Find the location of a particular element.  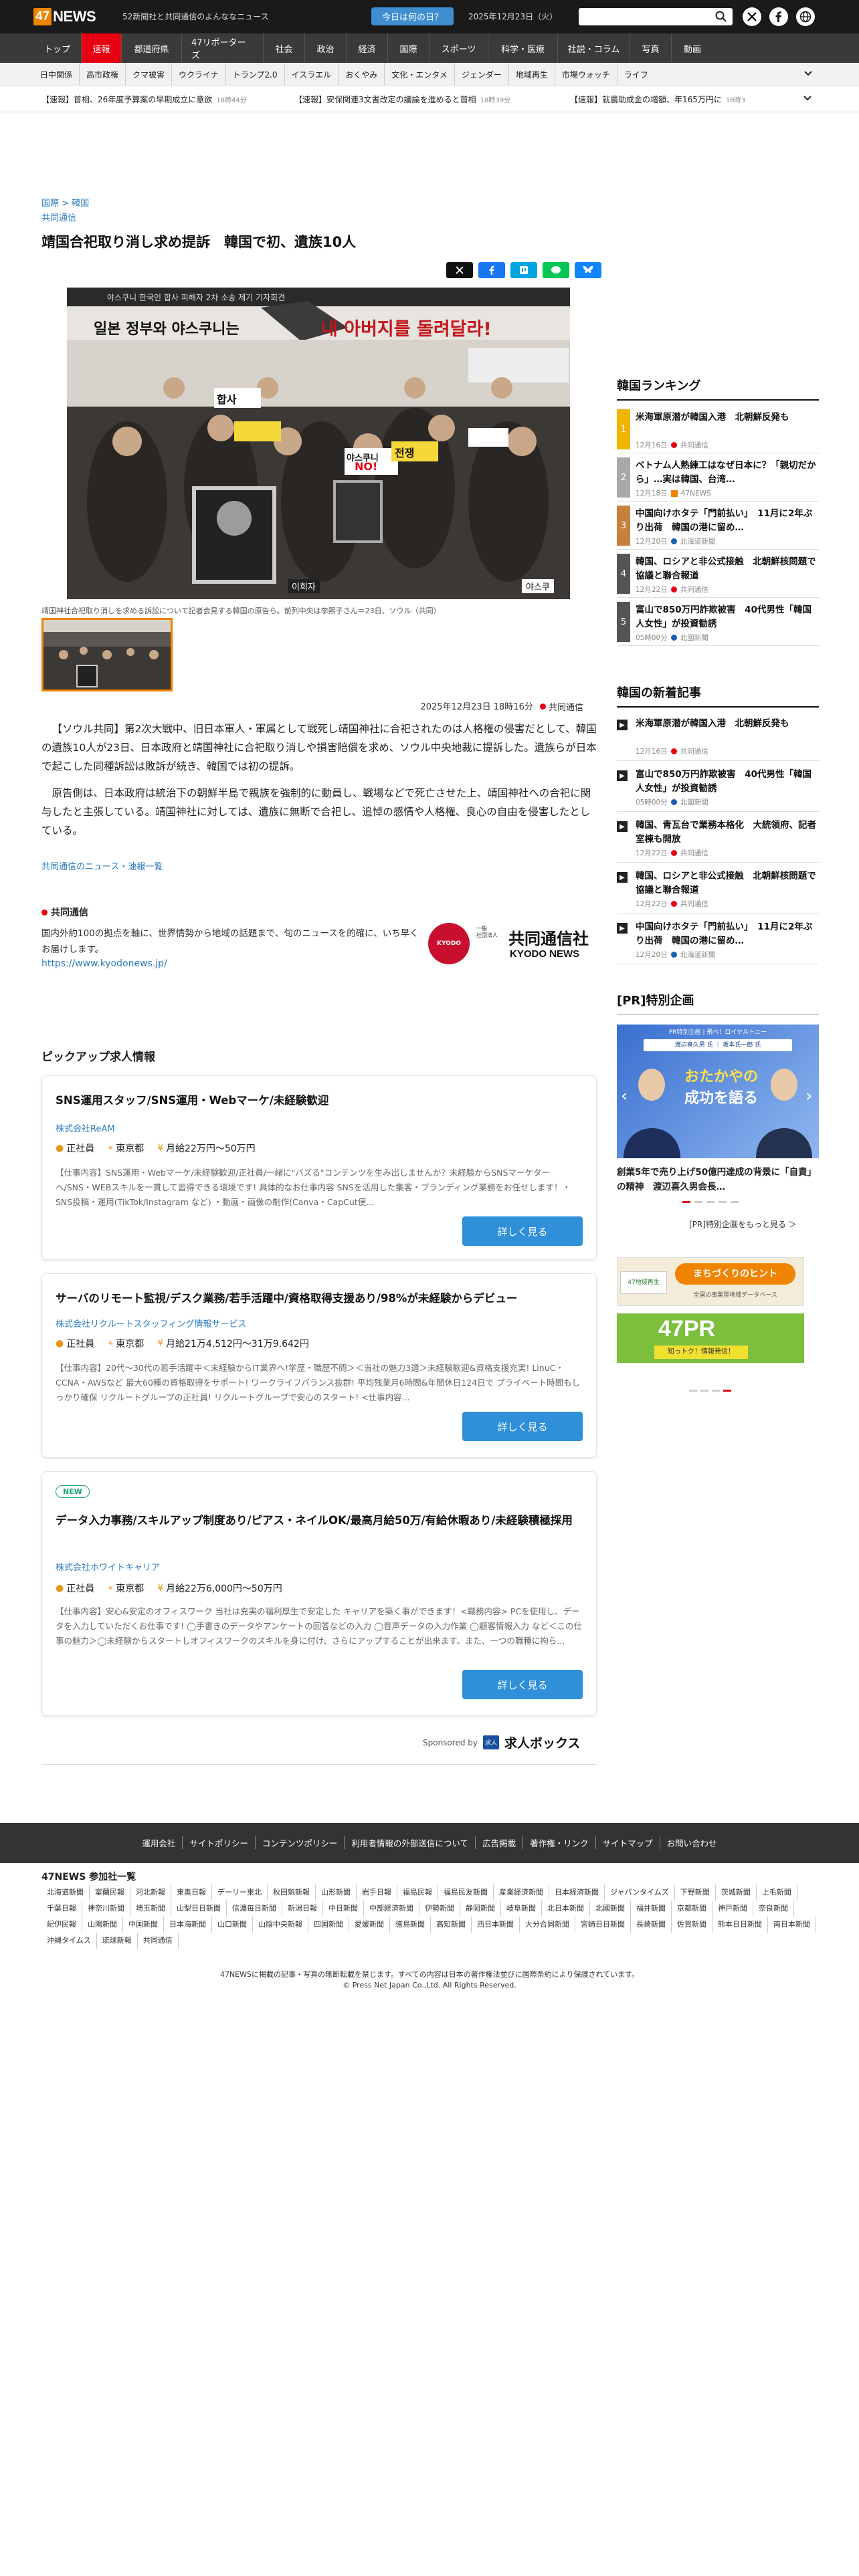

publisher-url: https://www.kyodonews.jp/ is located at coordinates (104, 963).